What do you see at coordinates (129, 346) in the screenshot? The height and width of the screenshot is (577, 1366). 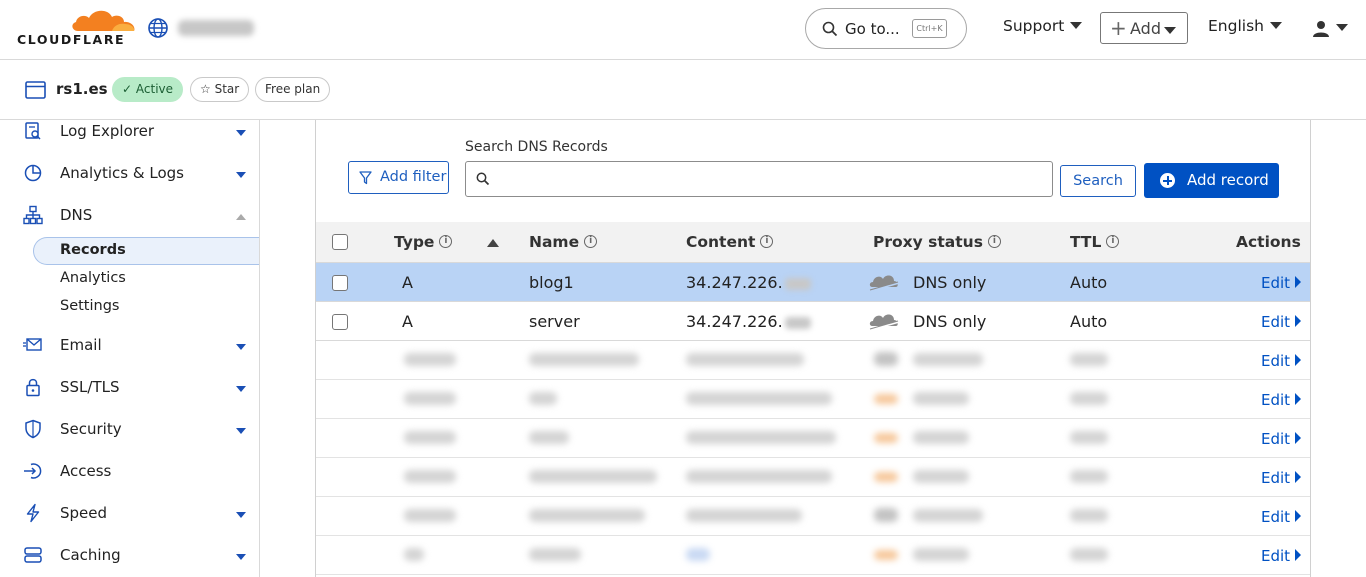 I see `sidebar-item-email: Email` at bounding box center [129, 346].